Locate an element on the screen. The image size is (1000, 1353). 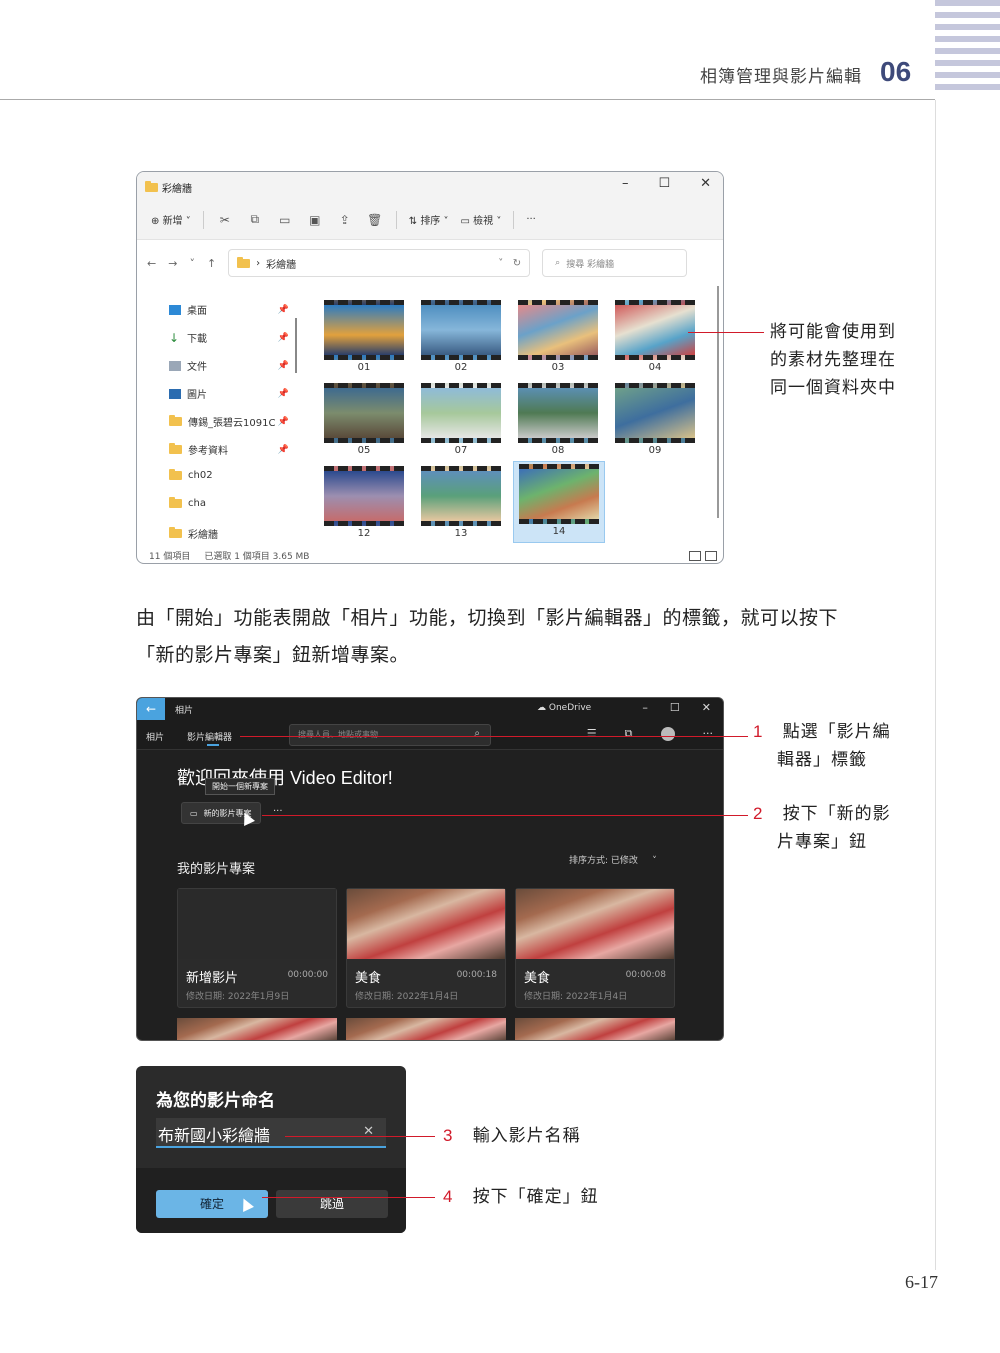
paste-icon: ▭ is located at coordinates (285, 220).